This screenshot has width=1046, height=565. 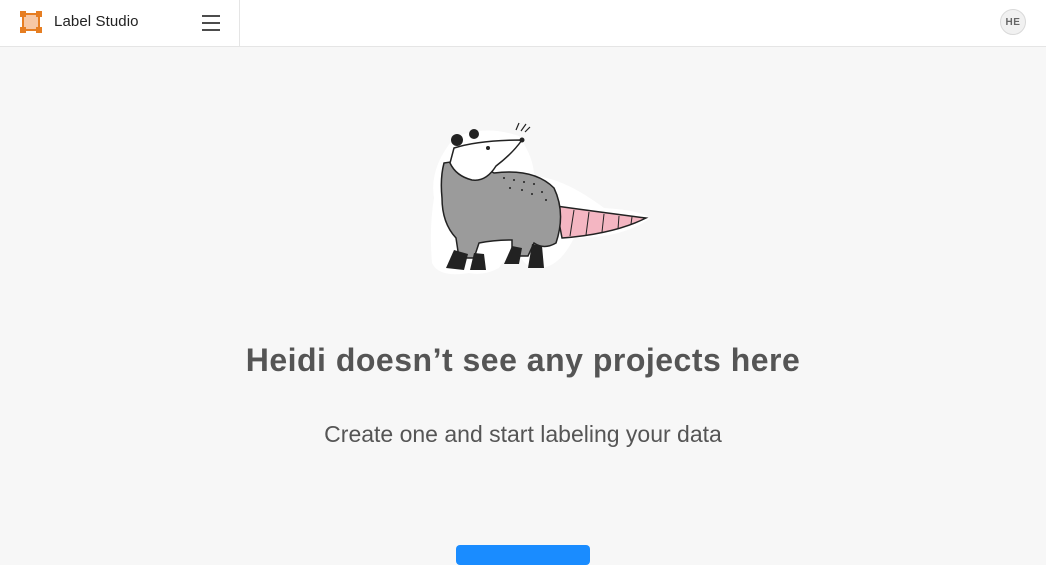 What do you see at coordinates (523, 434) in the screenshot?
I see `empty-state-subheading: Create one and start labeling your data` at bounding box center [523, 434].